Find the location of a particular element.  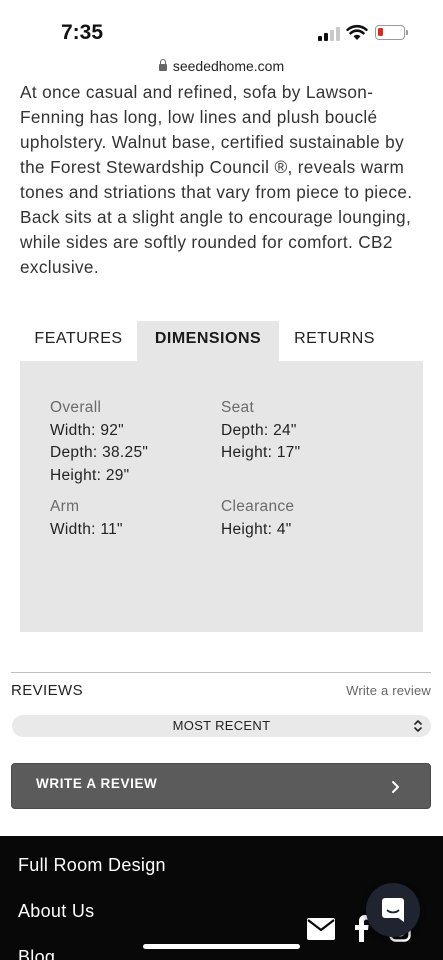

footer-link-about-us: About Us is located at coordinates (56, 911).